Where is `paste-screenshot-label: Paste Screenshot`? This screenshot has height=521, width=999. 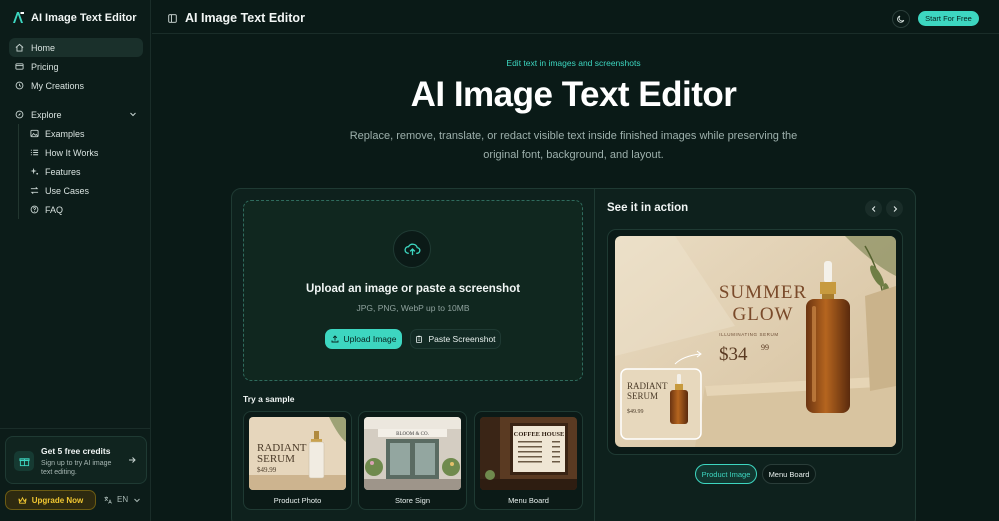
paste-screenshot-label: Paste Screenshot is located at coordinates (462, 339).